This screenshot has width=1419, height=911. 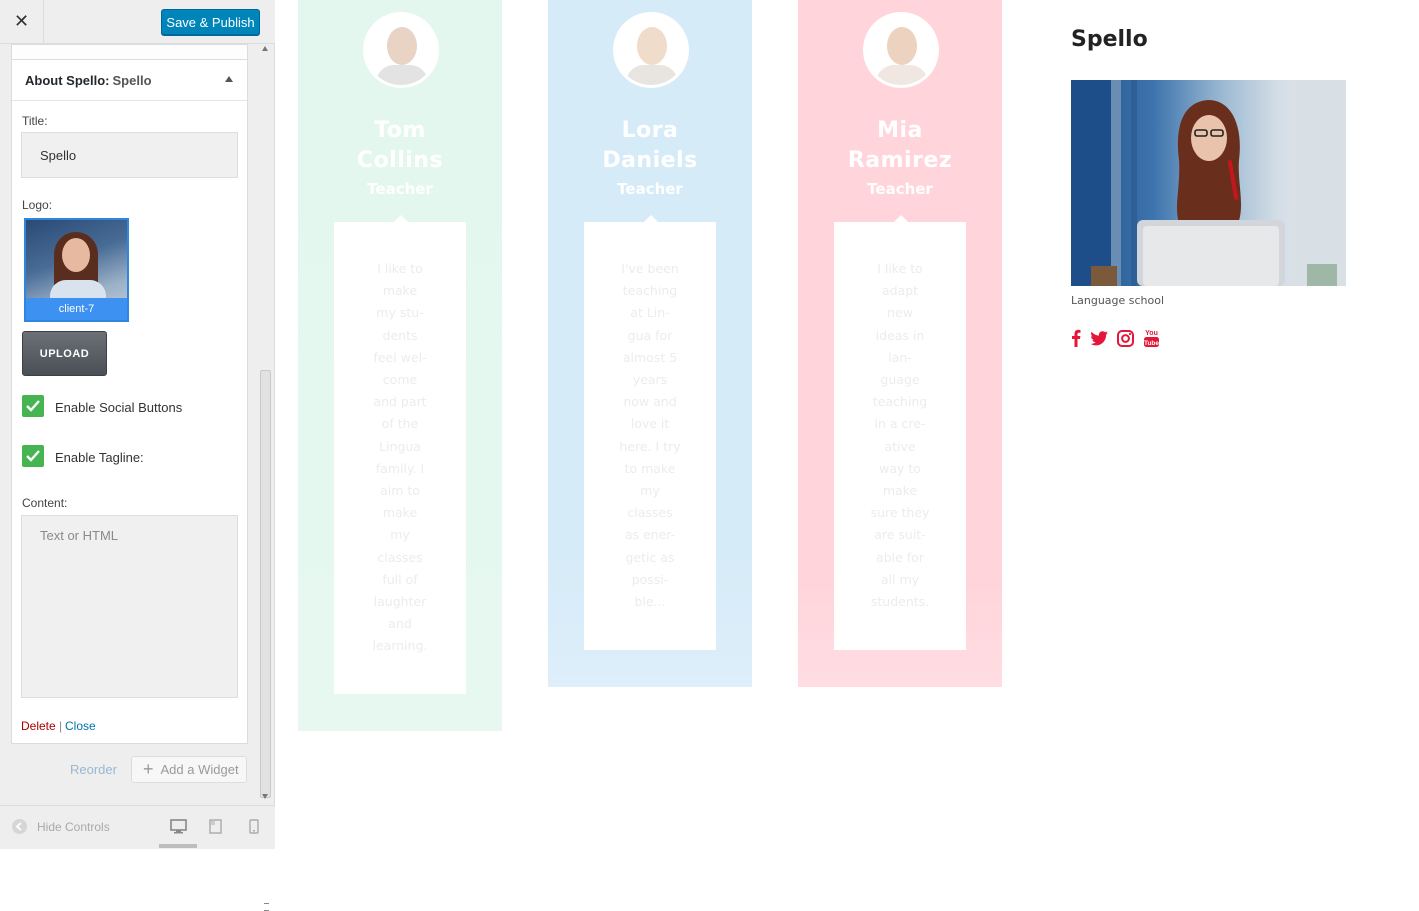 I want to click on teacher-first-name: Lora, so click(x=650, y=130).